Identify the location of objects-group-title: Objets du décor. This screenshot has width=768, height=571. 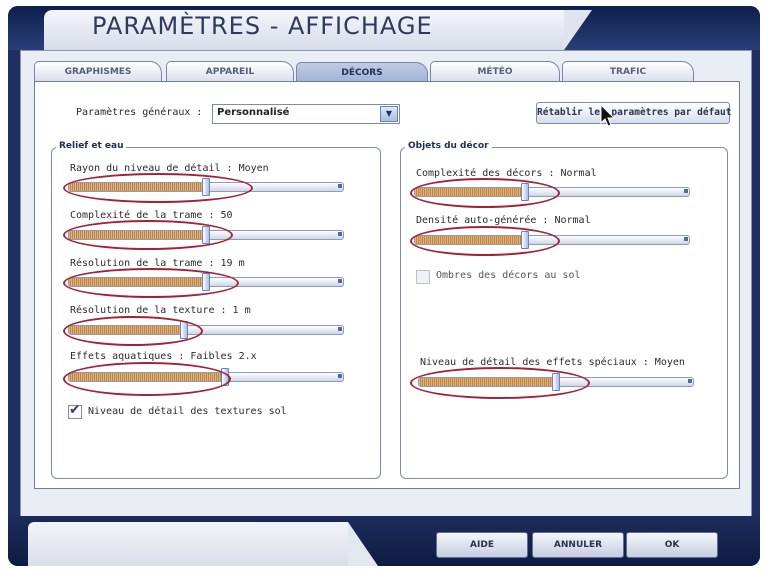
(448, 146).